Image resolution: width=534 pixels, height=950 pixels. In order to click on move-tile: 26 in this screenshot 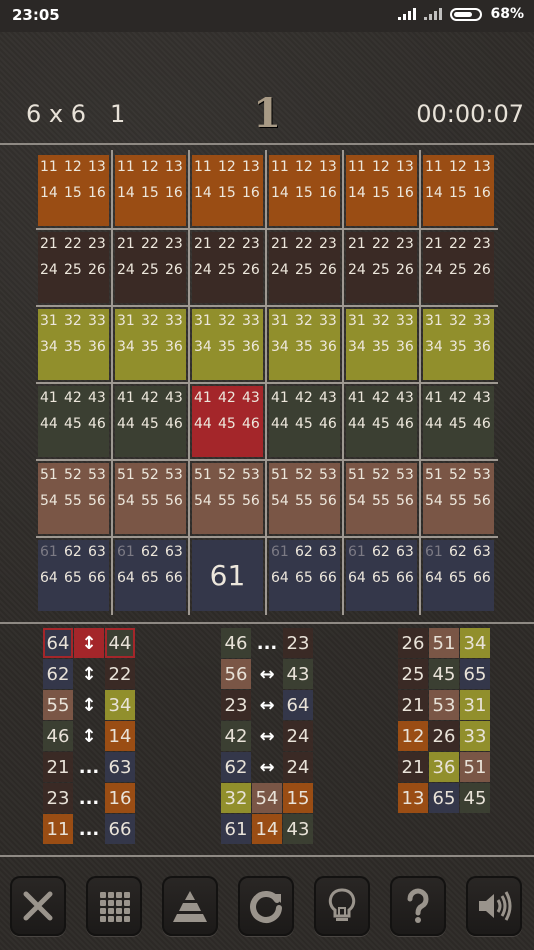, I will do `click(444, 736)`.